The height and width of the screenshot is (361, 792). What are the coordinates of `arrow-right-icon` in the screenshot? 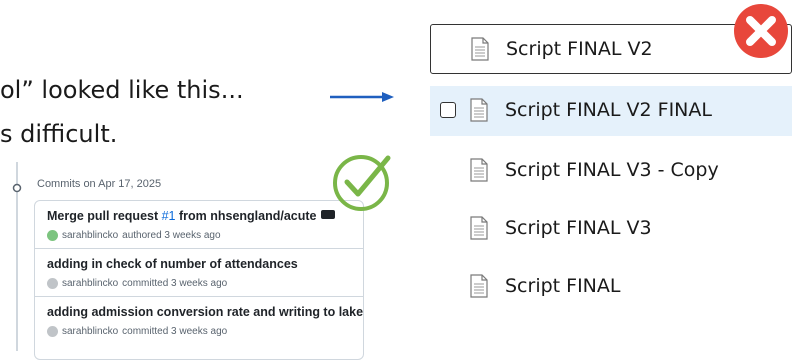 It's located at (362, 97).